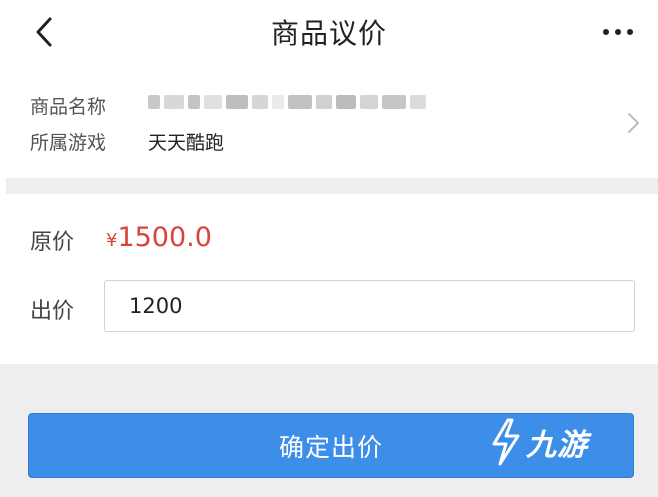 This screenshot has width=658, height=497. Describe the element at coordinates (369, 306) in the screenshot. I see `offer-input` at that location.